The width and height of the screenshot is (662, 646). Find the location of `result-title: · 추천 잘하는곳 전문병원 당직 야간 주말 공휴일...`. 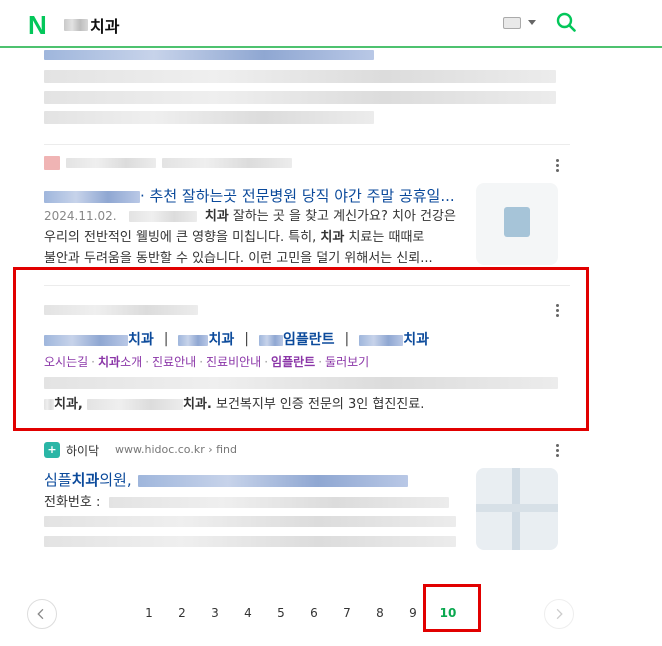

result-title: · 추천 잘하는곳 전문병원 당직 야간 주말 공휴일... is located at coordinates (249, 195).